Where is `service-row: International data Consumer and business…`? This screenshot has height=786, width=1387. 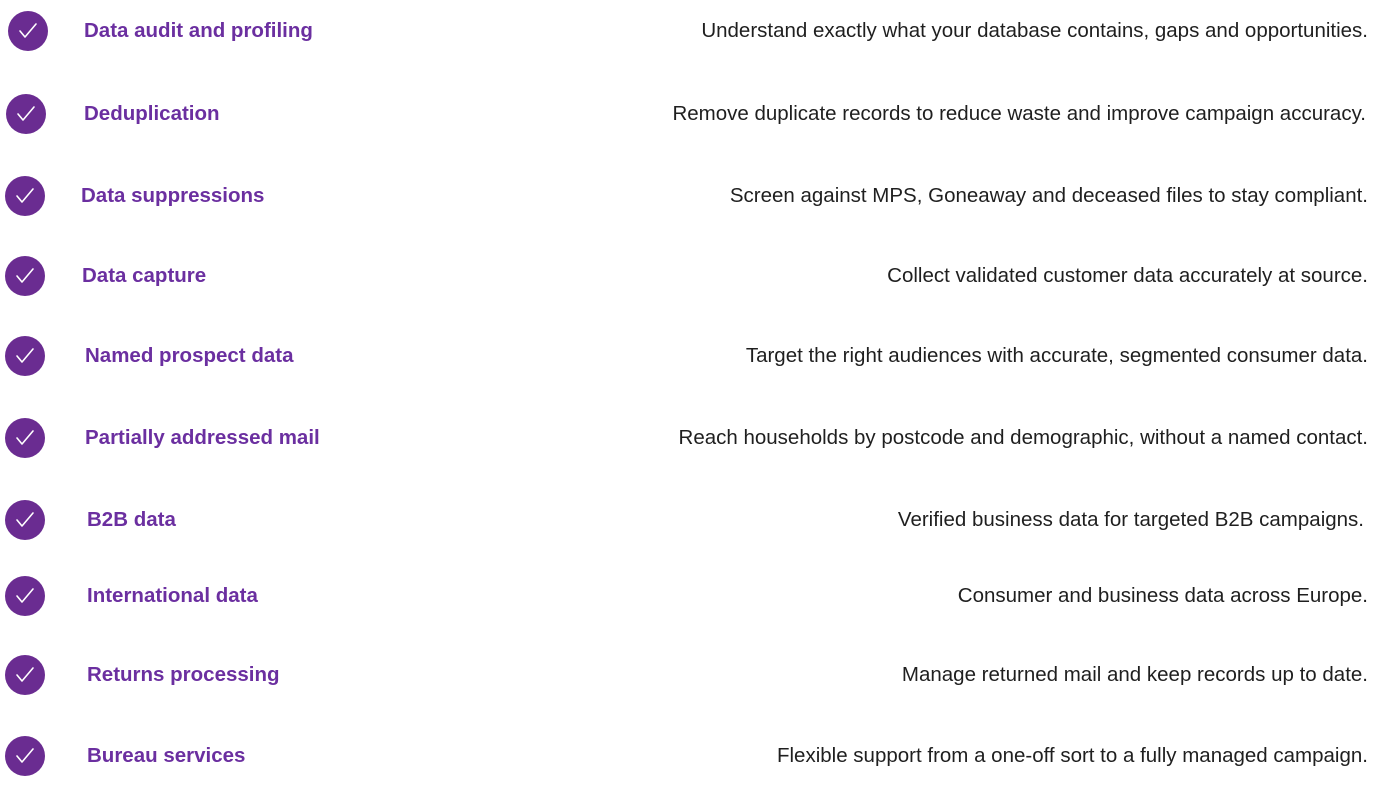
service-row: International data Consumer and business… is located at coordinates (693, 596).